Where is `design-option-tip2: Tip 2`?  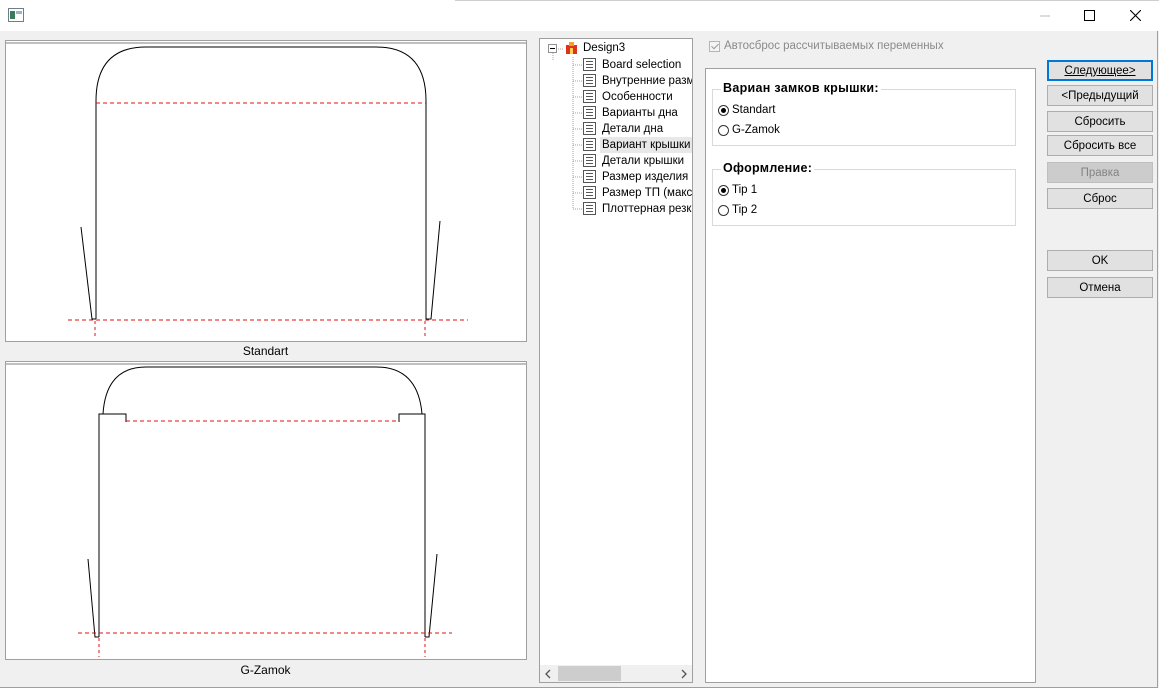
design-option-tip2: Tip 2 is located at coordinates (737, 210).